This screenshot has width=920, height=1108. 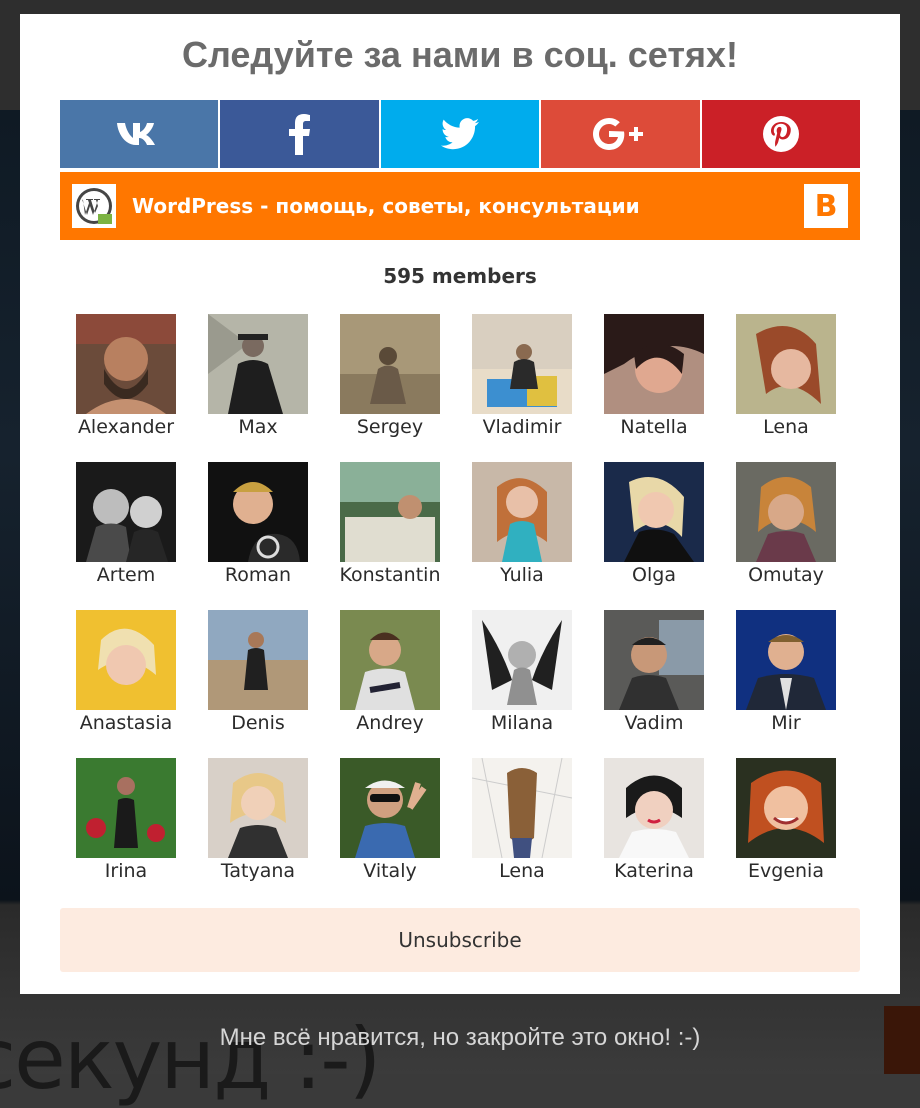 What do you see at coordinates (258, 723) in the screenshot?
I see `member-name: Denis` at bounding box center [258, 723].